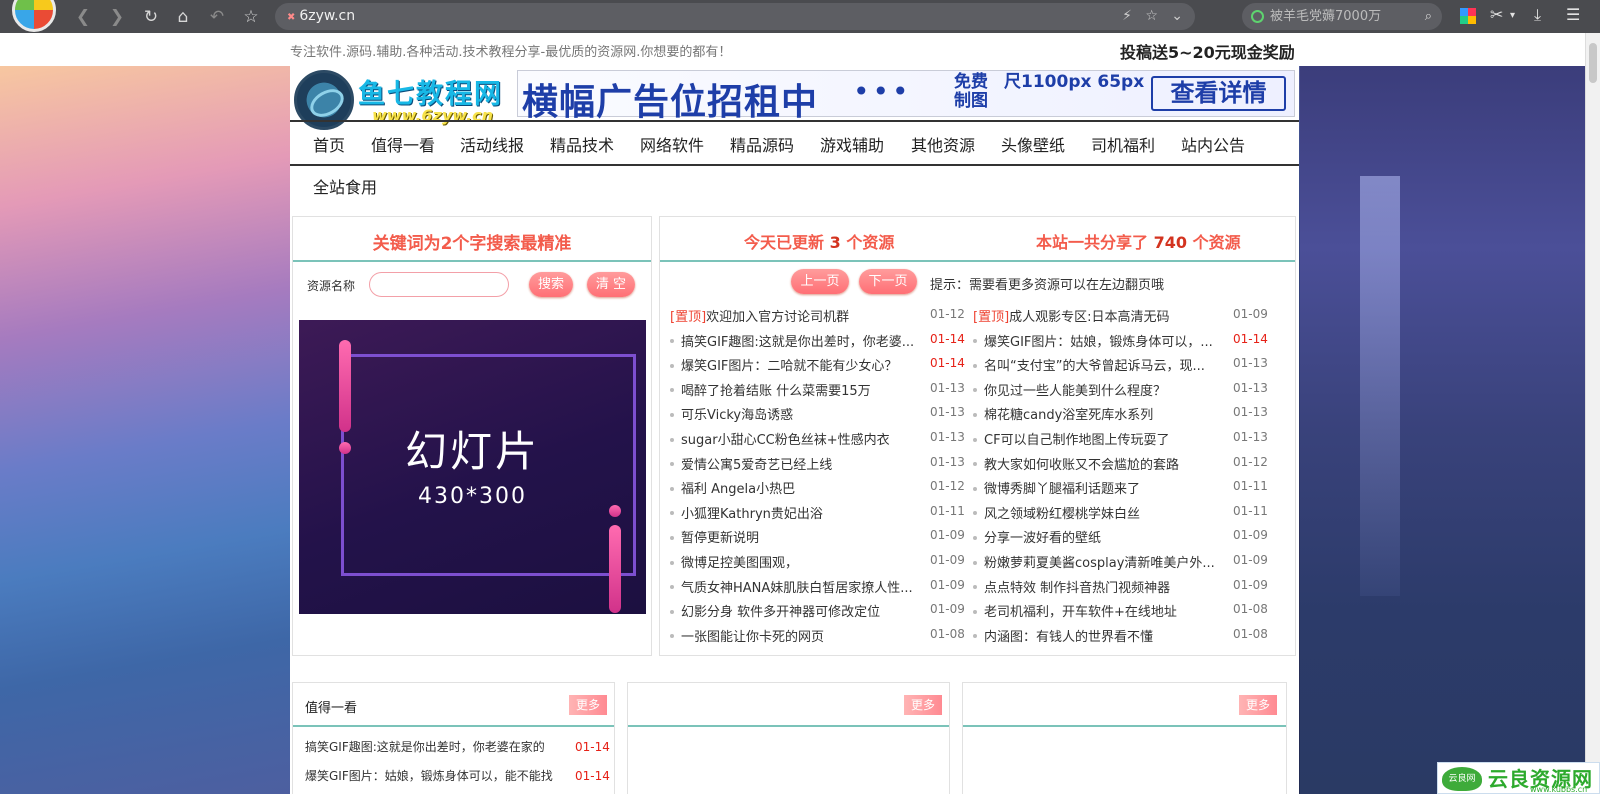 The height and width of the screenshot is (794, 1600). What do you see at coordinates (345, 186) in the screenshot?
I see `nav-item-all: 全站食用` at bounding box center [345, 186].